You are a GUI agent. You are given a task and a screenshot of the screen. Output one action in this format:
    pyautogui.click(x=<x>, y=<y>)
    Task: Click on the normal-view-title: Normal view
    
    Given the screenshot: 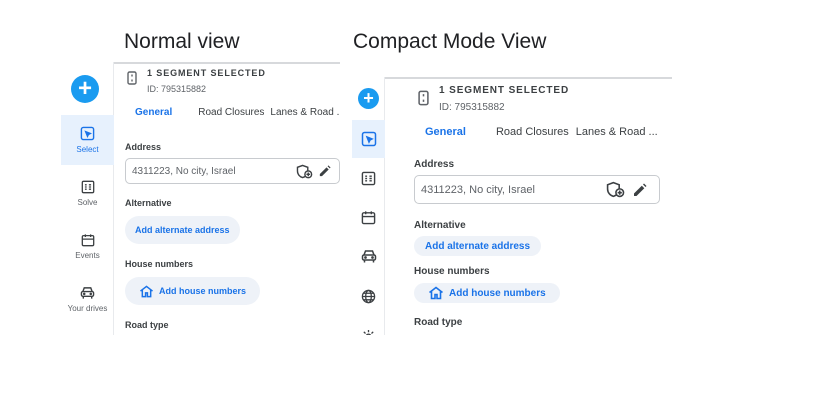 What is the action you would take?
    pyautogui.click(x=182, y=41)
    